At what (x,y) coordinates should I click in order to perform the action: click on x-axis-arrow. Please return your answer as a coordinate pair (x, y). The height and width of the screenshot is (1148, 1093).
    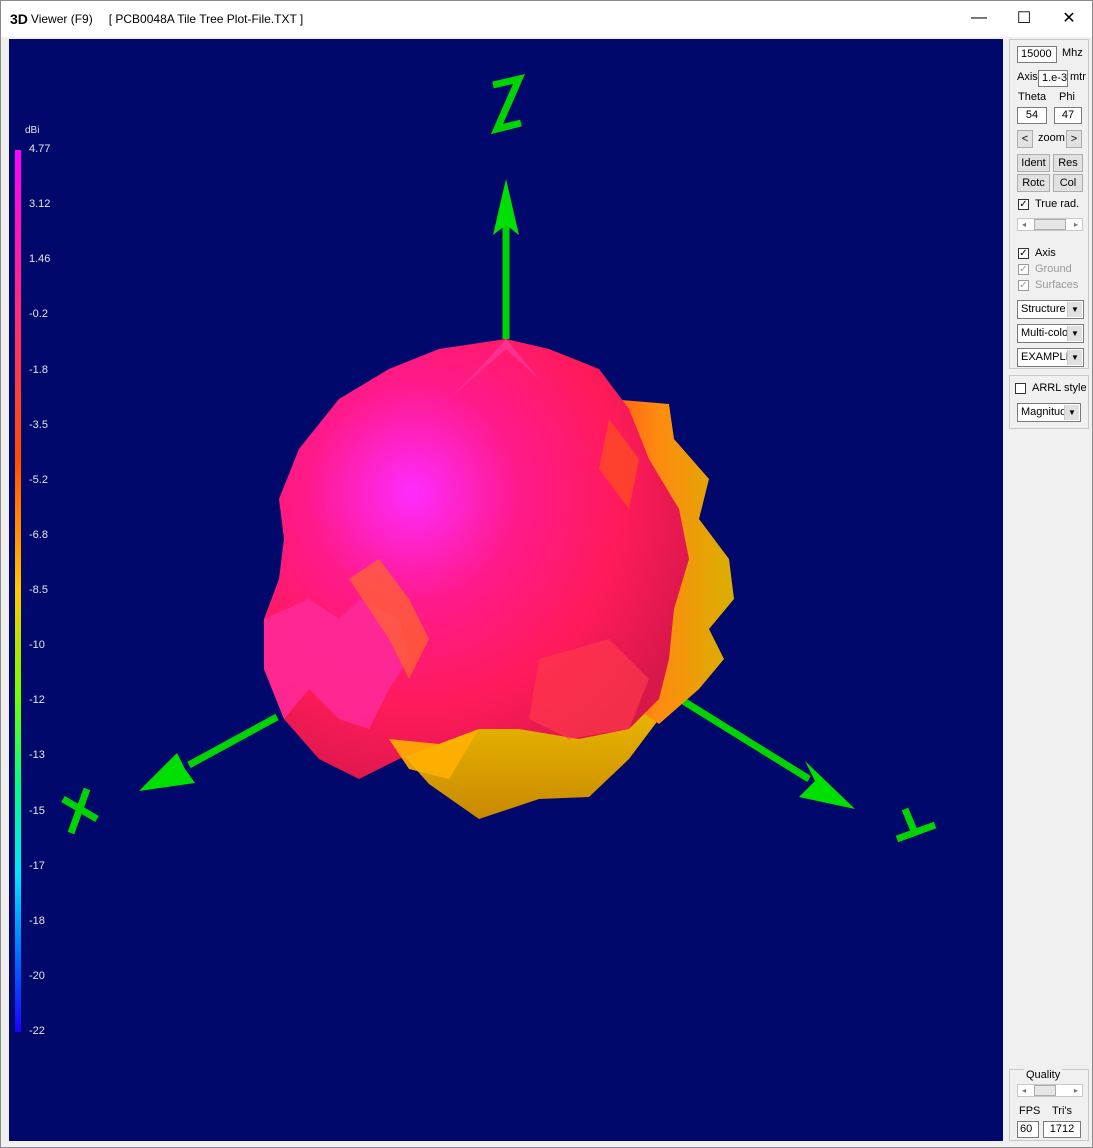
    Looking at the image, I should click on (209, 752).